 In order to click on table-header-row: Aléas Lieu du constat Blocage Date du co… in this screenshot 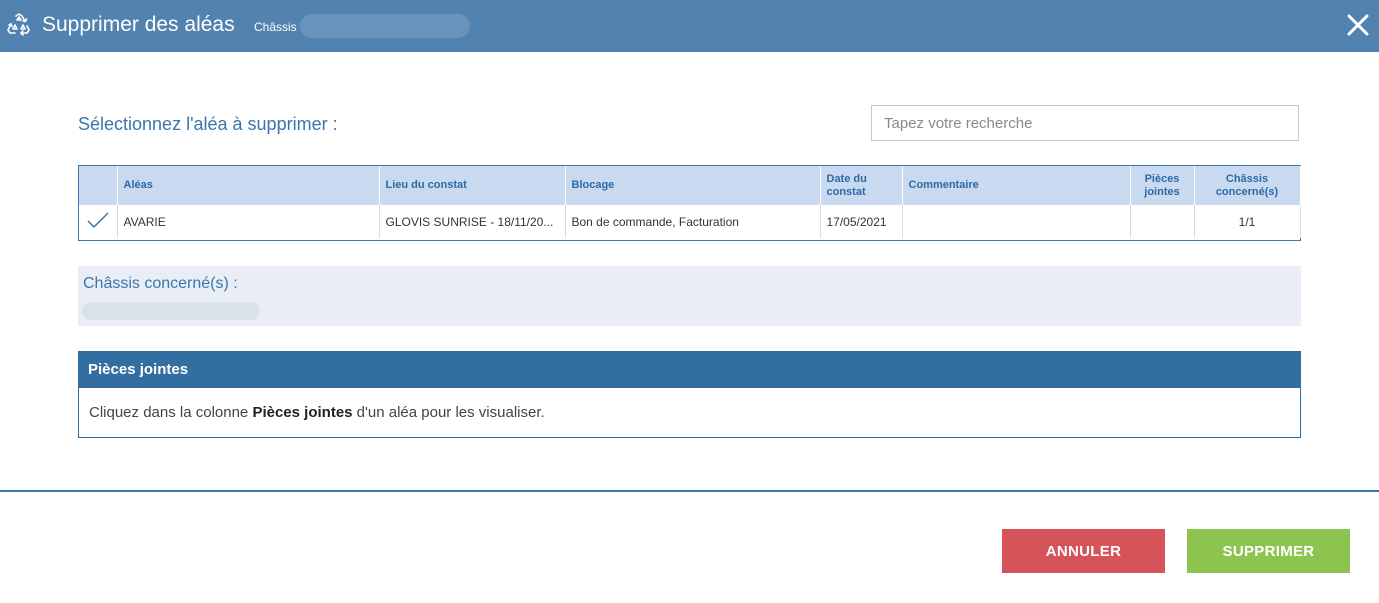, I will do `click(690, 185)`.